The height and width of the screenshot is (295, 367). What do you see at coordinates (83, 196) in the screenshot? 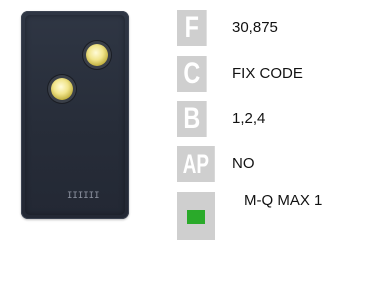
I see `remote-logo-mark: IIIIII` at bounding box center [83, 196].